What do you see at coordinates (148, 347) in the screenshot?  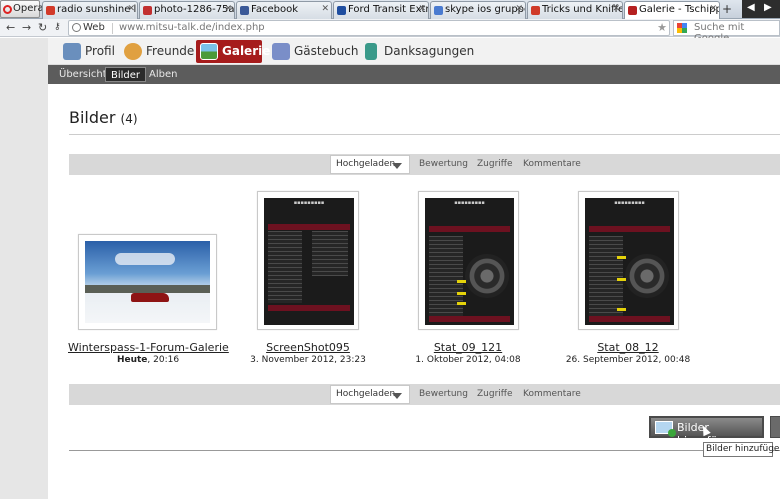 I see `image-title-link: Winterspass-1-Forum-Galerie` at bounding box center [148, 347].